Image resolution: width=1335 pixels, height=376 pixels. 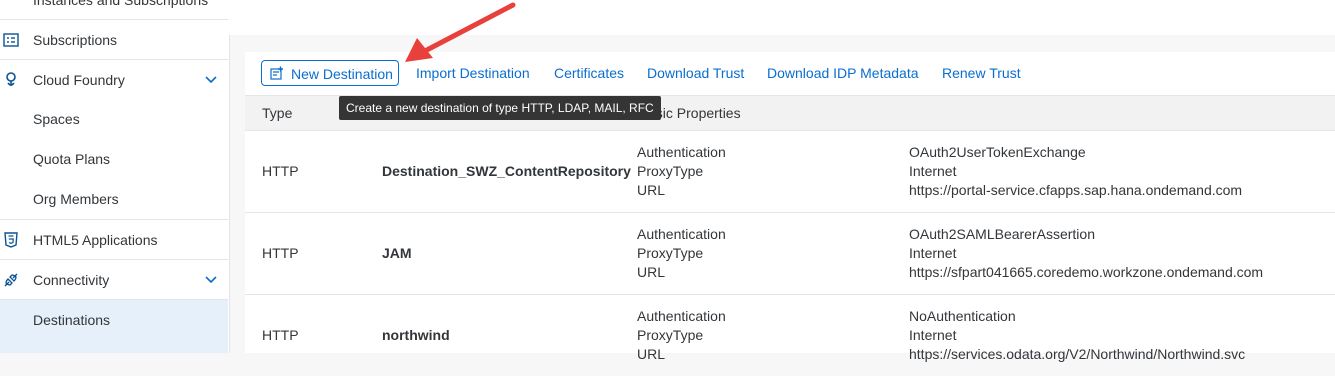 What do you see at coordinates (114, 279) in the screenshot?
I see `sidebar-item-connectivity: Connectivity` at bounding box center [114, 279].